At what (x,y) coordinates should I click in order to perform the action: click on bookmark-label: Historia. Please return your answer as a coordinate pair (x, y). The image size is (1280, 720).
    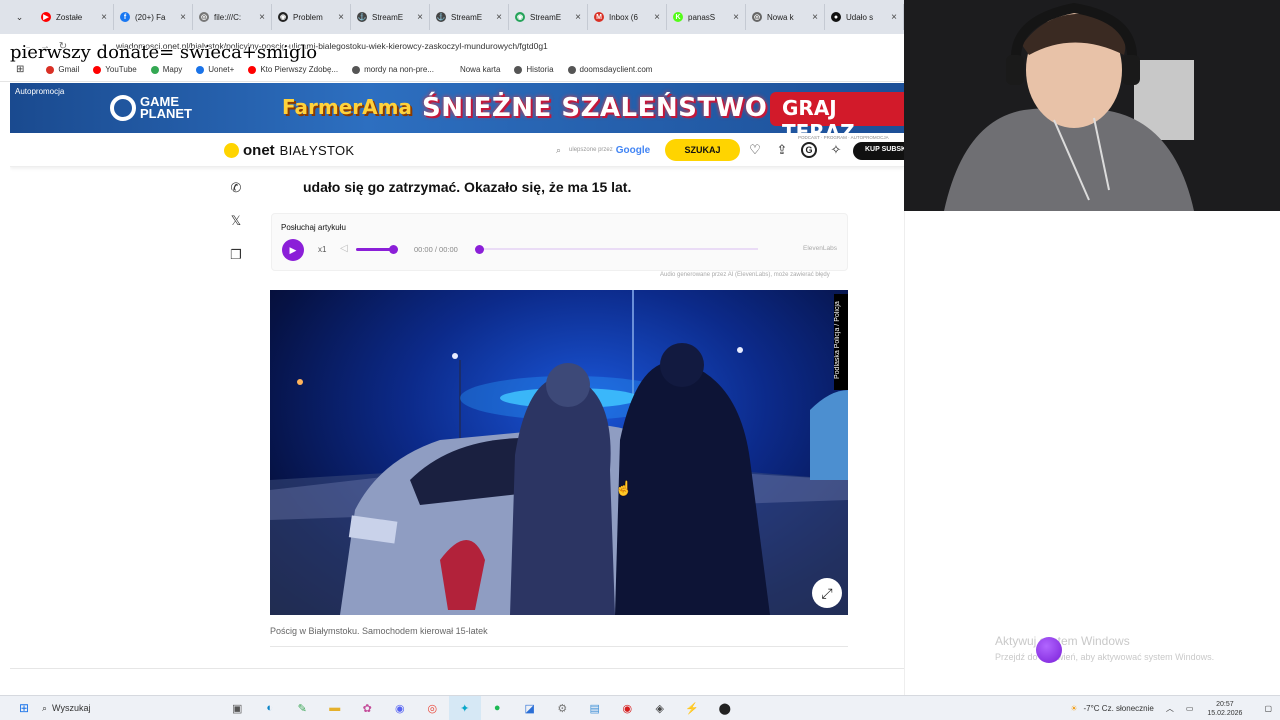
    Looking at the image, I should click on (540, 69).